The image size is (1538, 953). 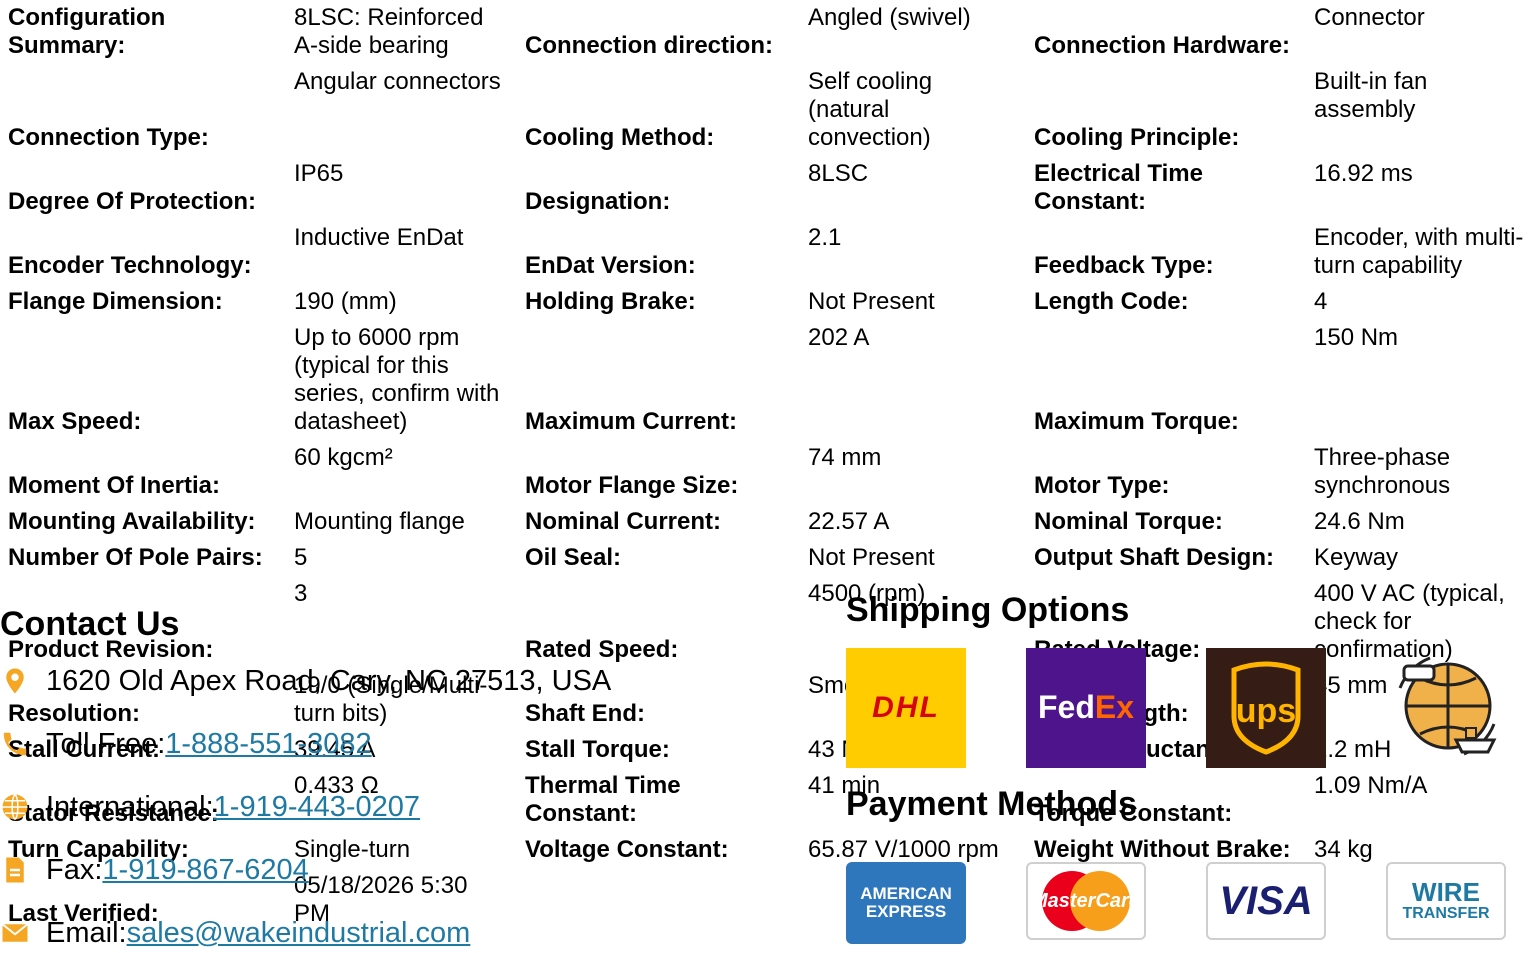 What do you see at coordinates (343, 457) in the screenshot?
I see `spec-value: 60 kgcm²` at bounding box center [343, 457].